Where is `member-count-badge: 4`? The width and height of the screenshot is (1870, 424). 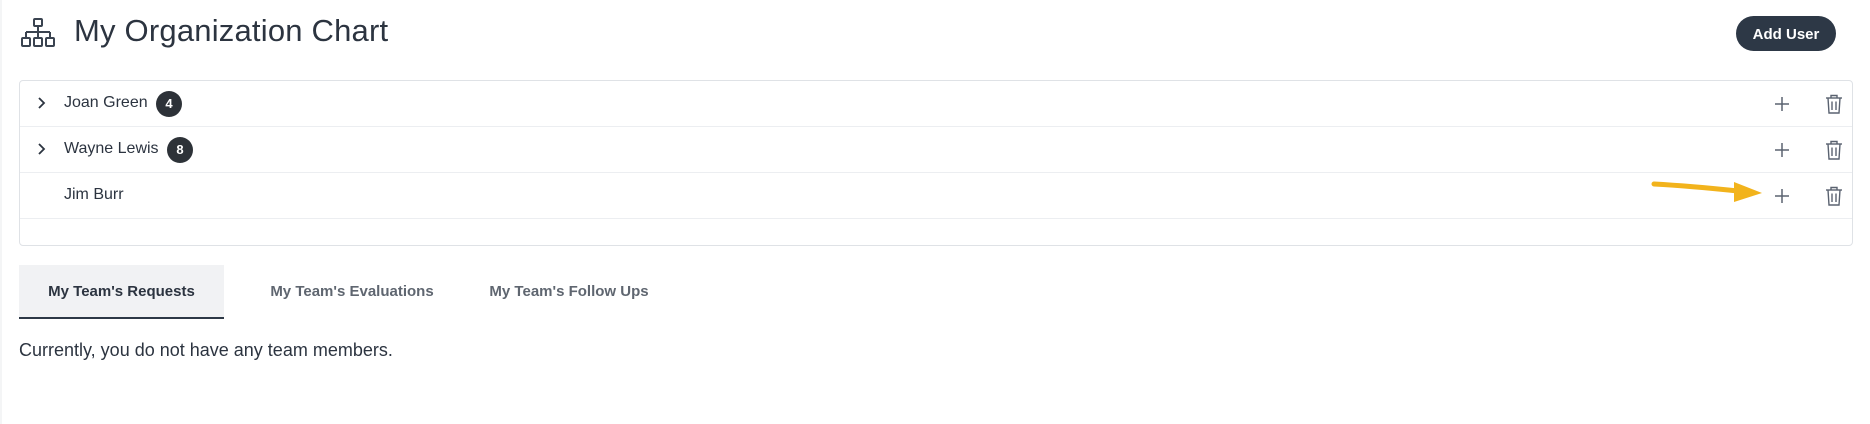 member-count-badge: 4 is located at coordinates (169, 104).